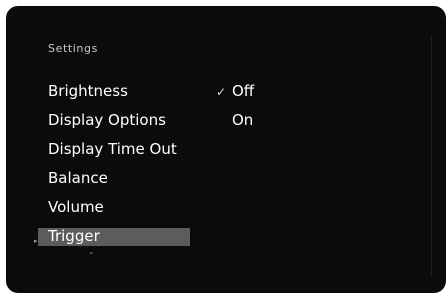 Image resolution: width=448 pixels, height=295 pixels. Describe the element at coordinates (114, 91) in the screenshot. I see `menu-item-brightness: Brightness` at that location.